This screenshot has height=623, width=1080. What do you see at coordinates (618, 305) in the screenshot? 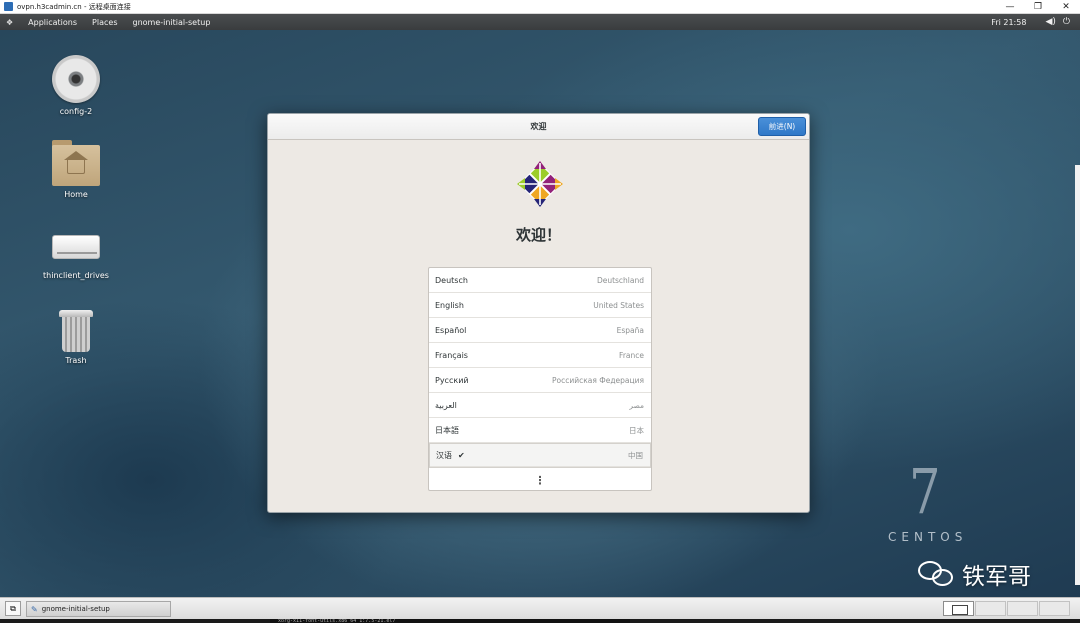
I see `language-region: United States` at bounding box center [618, 305].